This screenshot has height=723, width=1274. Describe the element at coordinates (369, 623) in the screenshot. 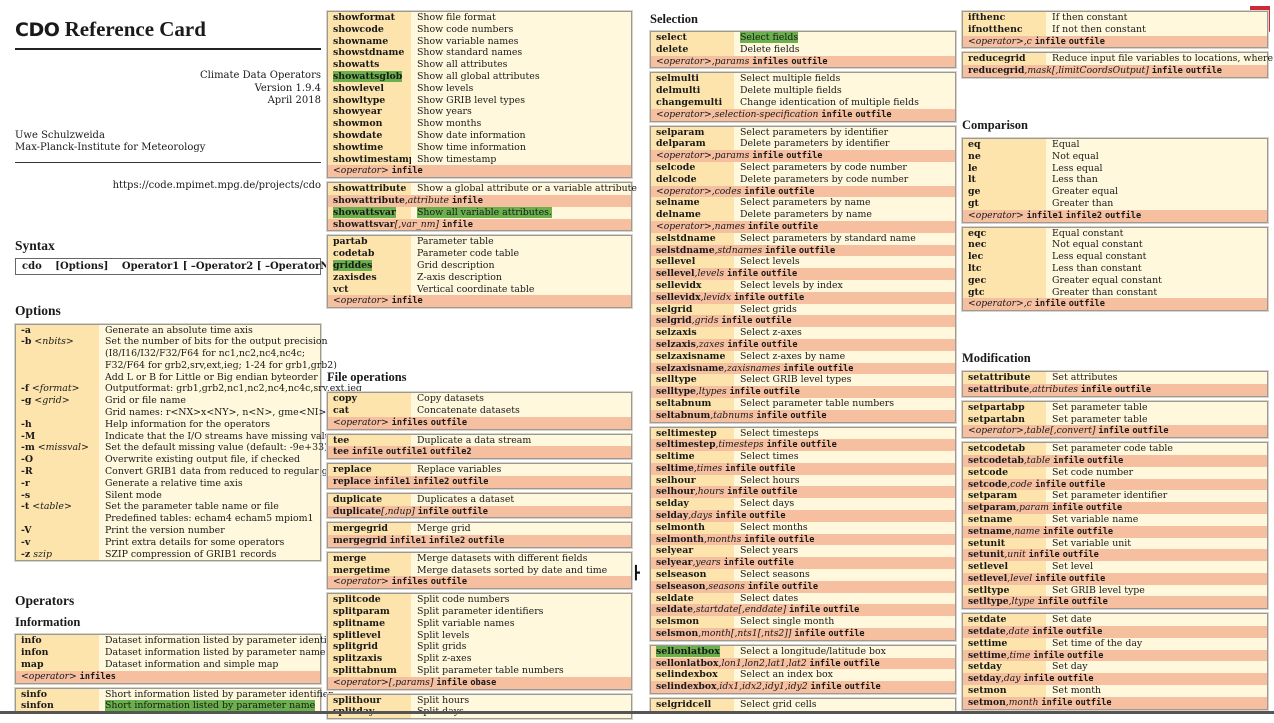

I see `operator-name: splitname` at that location.